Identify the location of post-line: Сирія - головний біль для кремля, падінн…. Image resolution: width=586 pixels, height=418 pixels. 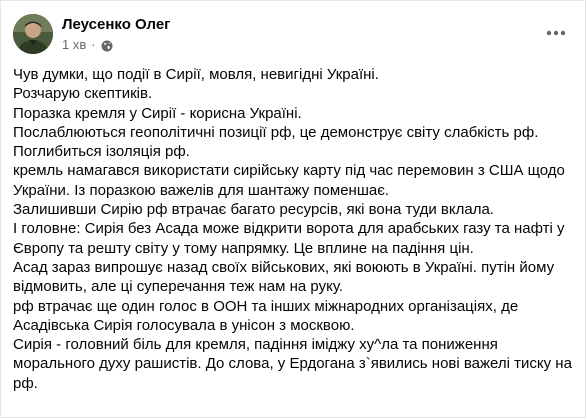
(255, 345).